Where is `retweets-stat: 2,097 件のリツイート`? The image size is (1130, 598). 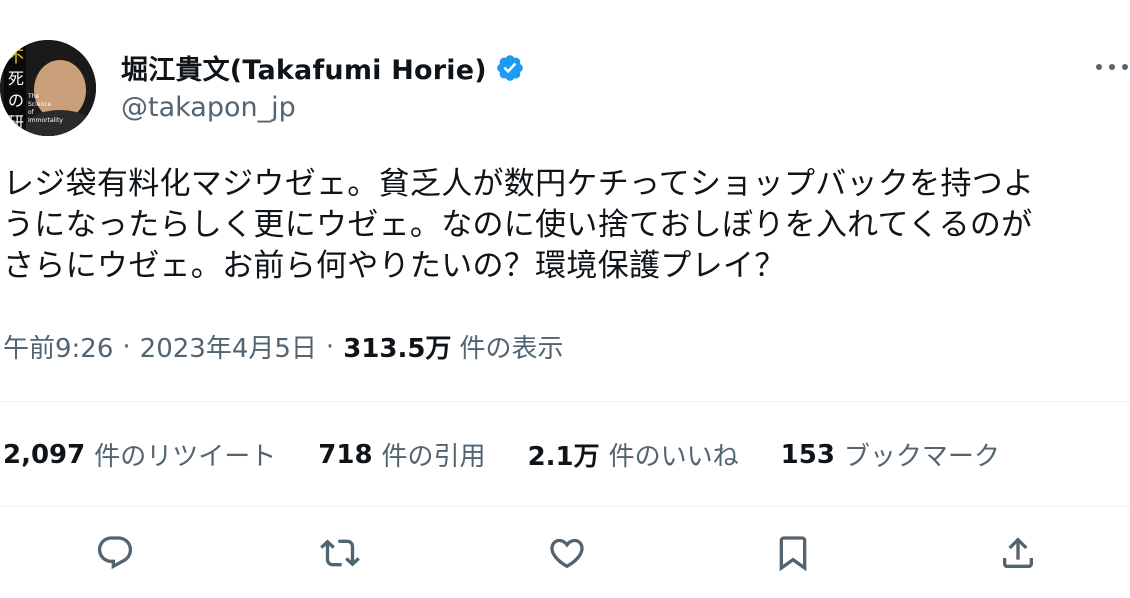 retweets-stat: 2,097 件のリツイート is located at coordinates (139, 454).